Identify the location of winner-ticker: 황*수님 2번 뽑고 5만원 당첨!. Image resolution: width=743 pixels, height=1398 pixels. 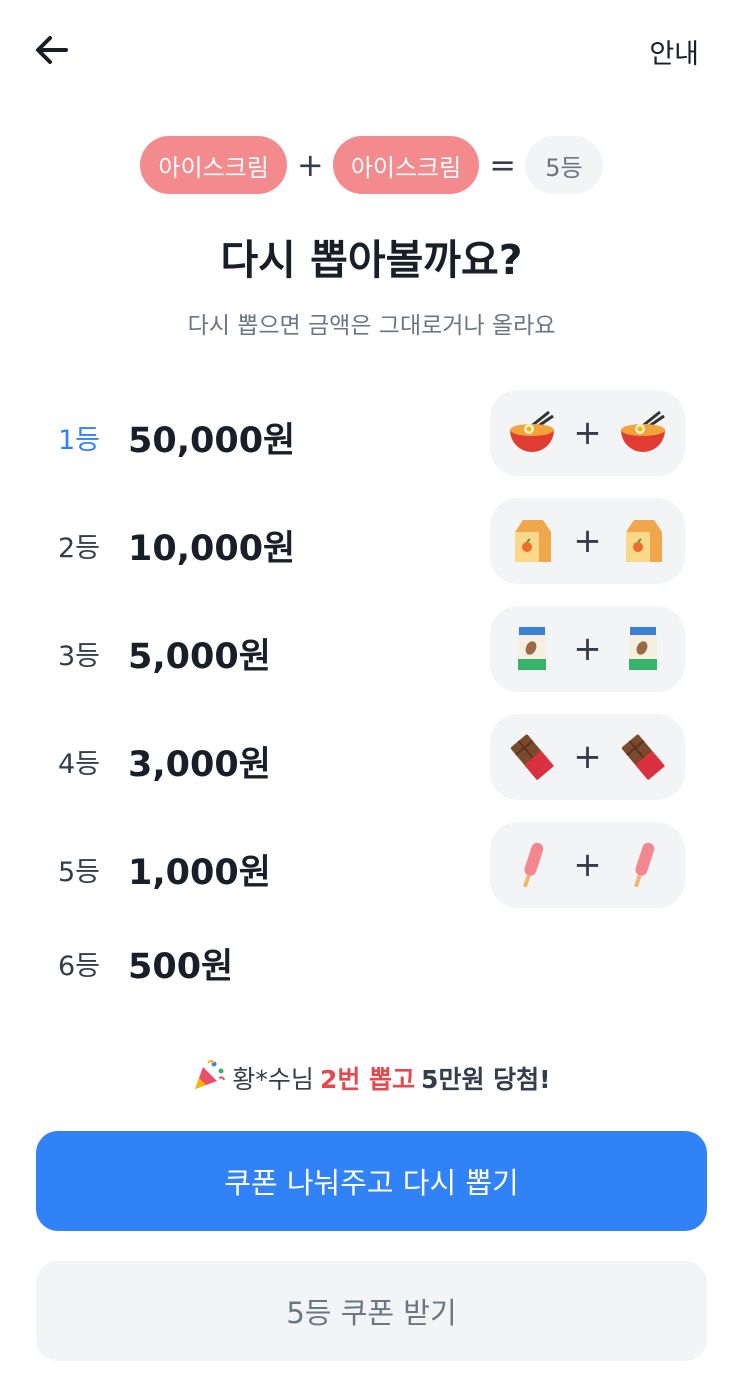
(371, 1078).